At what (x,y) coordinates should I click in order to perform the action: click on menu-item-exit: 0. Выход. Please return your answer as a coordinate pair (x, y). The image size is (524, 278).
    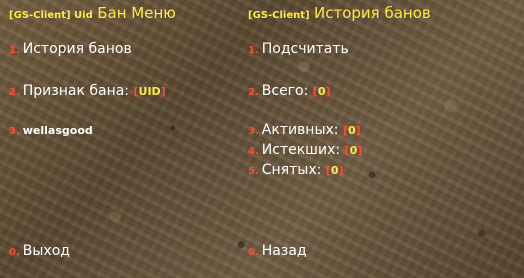
    Looking at the image, I should click on (39, 252).